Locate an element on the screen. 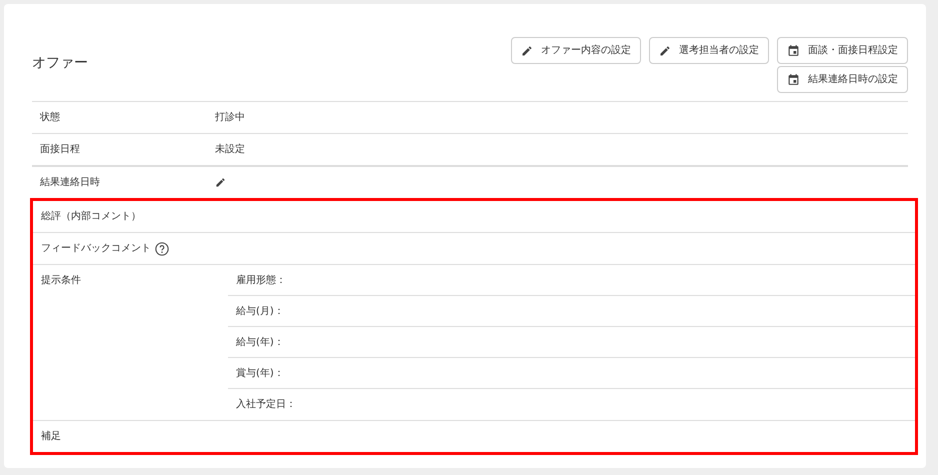 Image resolution: width=938 pixels, height=475 pixels. toolbar-button: 面談・面接日程設定 is located at coordinates (842, 50).